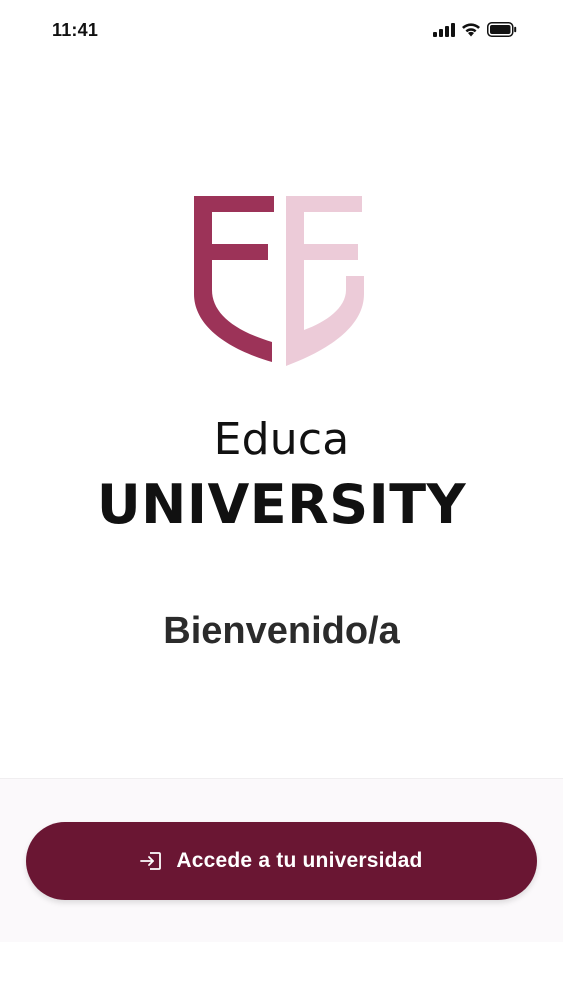 This screenshot has height=1000, width=563. What do you see at coordinates (444, 29) in the screenshot?
I see `signal-icon` at bounding box center [444, 29].